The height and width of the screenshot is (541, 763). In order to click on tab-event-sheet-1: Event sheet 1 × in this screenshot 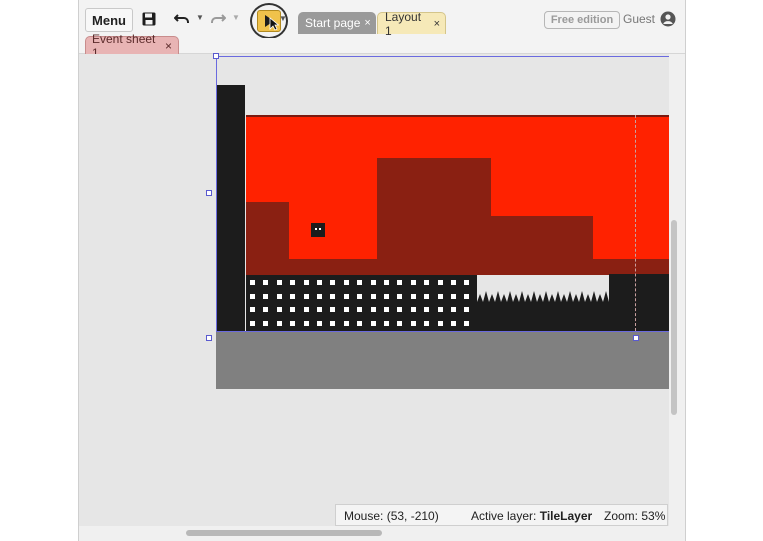, I will do `click(132, 46)`.